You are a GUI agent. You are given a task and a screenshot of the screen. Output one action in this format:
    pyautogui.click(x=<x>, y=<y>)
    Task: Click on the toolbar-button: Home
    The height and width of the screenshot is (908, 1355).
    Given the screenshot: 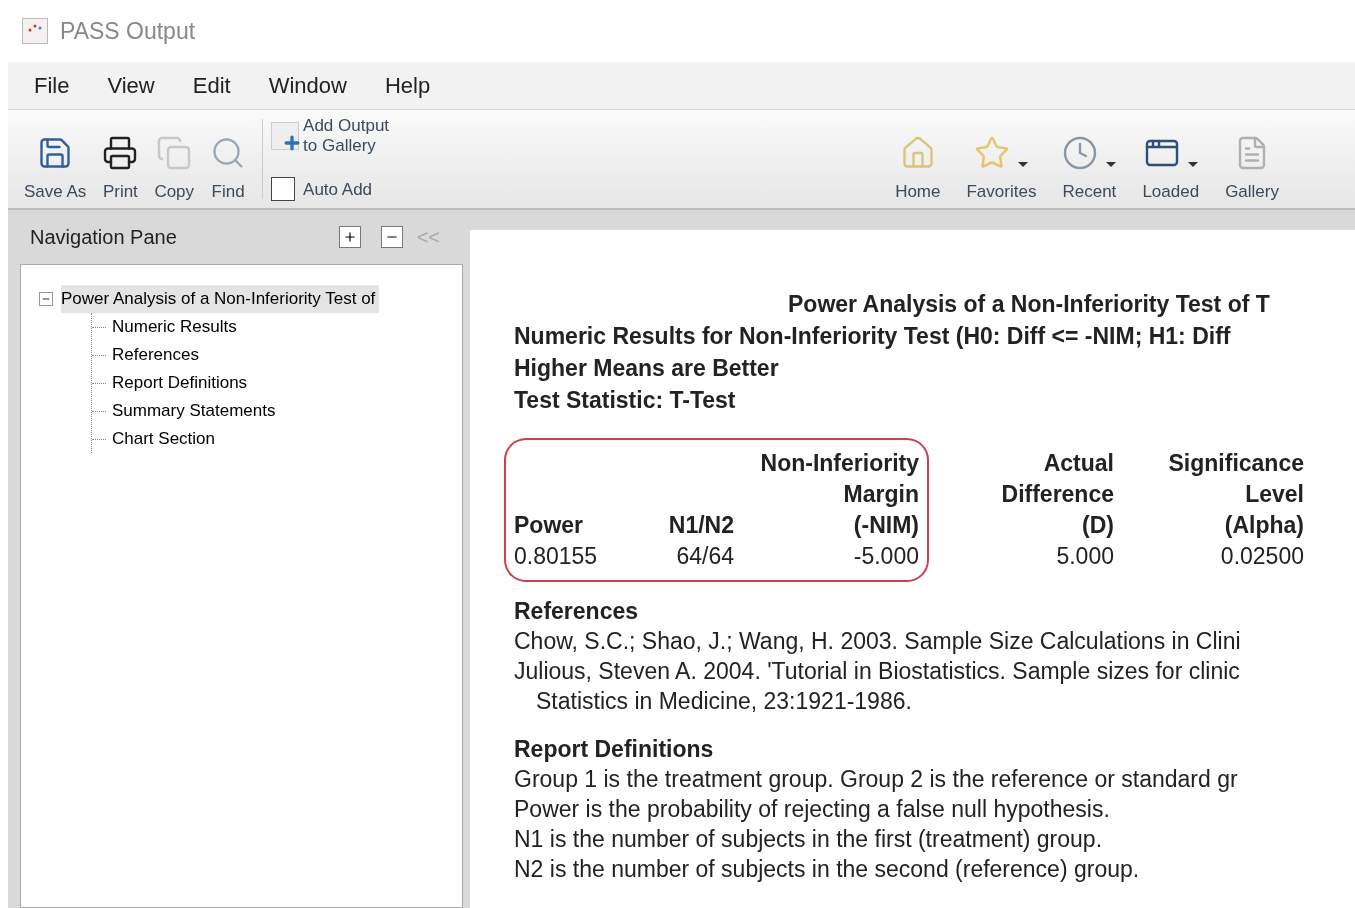 What is the action you would take?
    pyautogui.click(x=918, y=159)
    